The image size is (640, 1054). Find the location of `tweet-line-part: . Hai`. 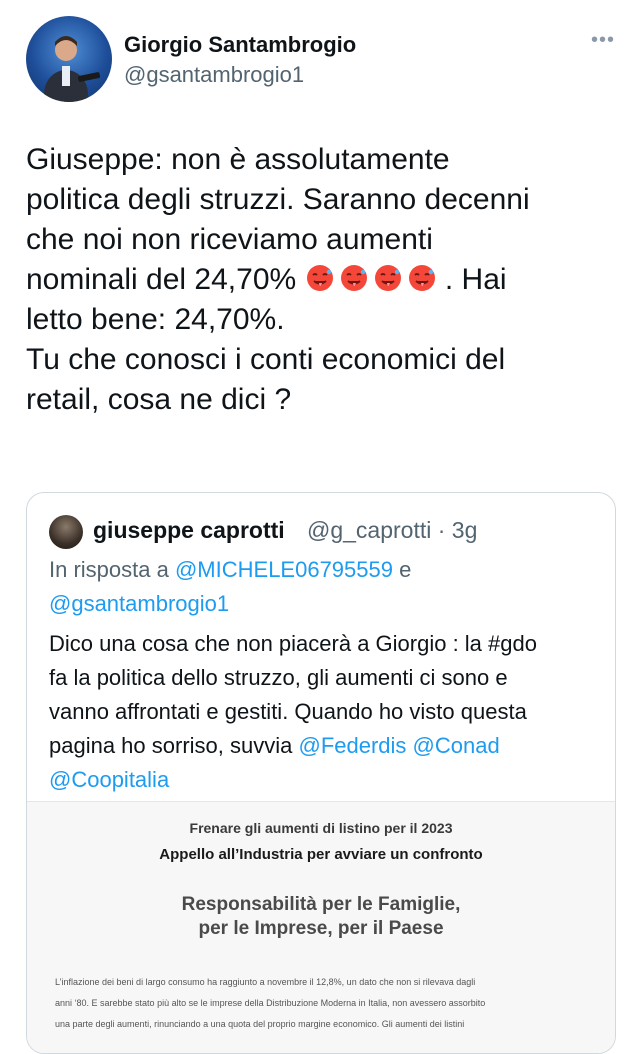

tweet-line-part: . Hai is located at coordinates (475, 279).